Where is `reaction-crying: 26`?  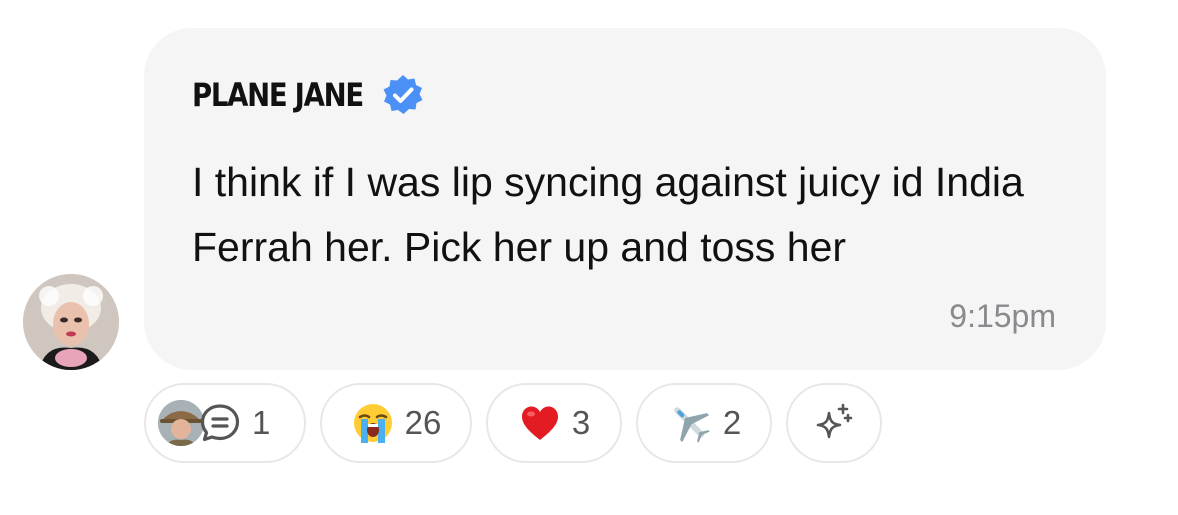 reaction-crying: 26 is located at coordinates (396, 423).